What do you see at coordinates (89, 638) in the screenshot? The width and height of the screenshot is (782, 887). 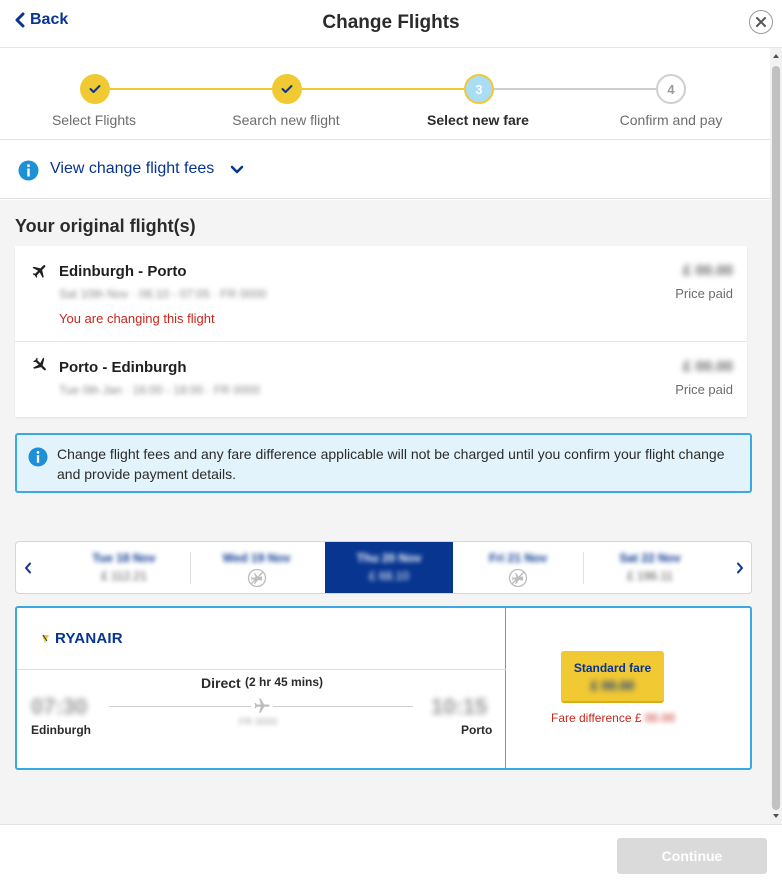 I see `airline-name: RYANAIR` at bounding box center [89, 638].